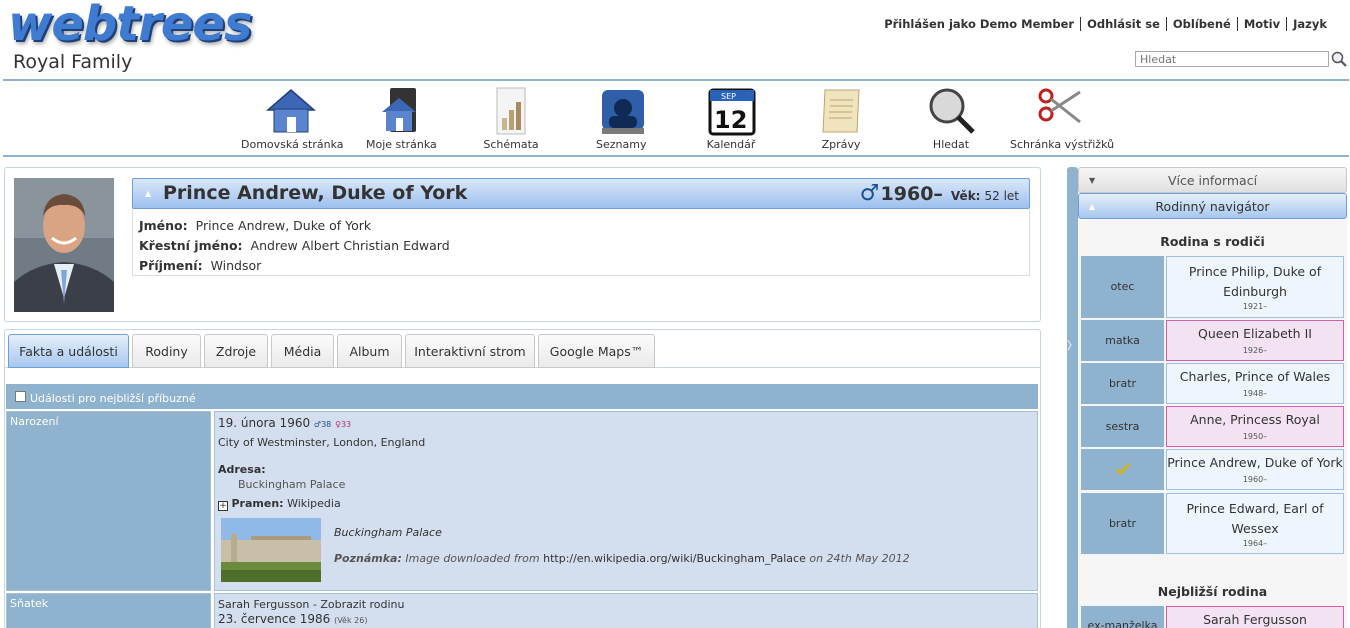 Image resolution: width=1350 pixels, height=628 pixels. Describe the element at coordinates (1122, 426) in the screenshot. I see `relation-sister: sestra` at that location.